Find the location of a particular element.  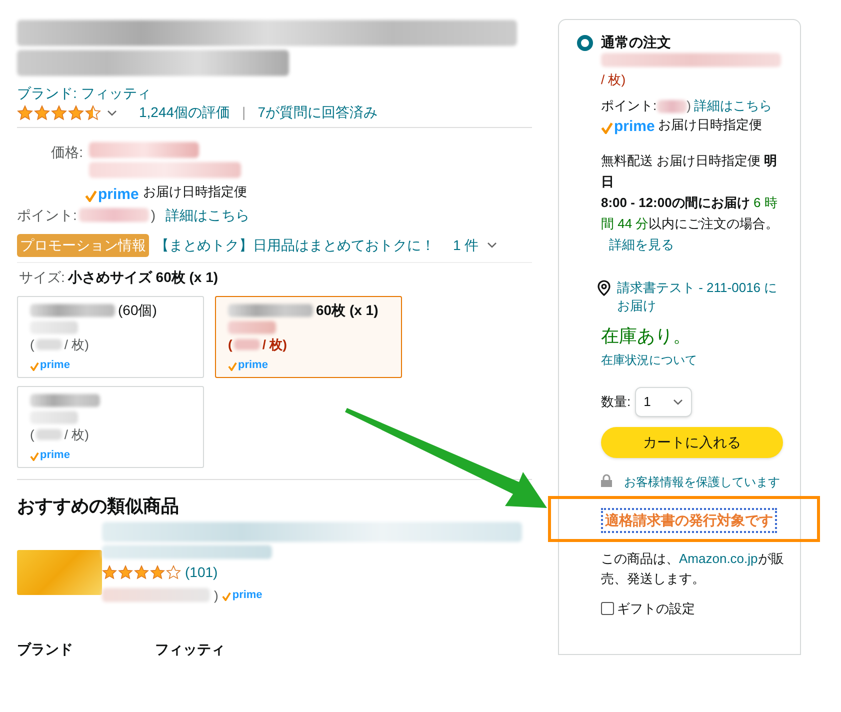

variant-title: (60個) is located at coordinates (137, 310).